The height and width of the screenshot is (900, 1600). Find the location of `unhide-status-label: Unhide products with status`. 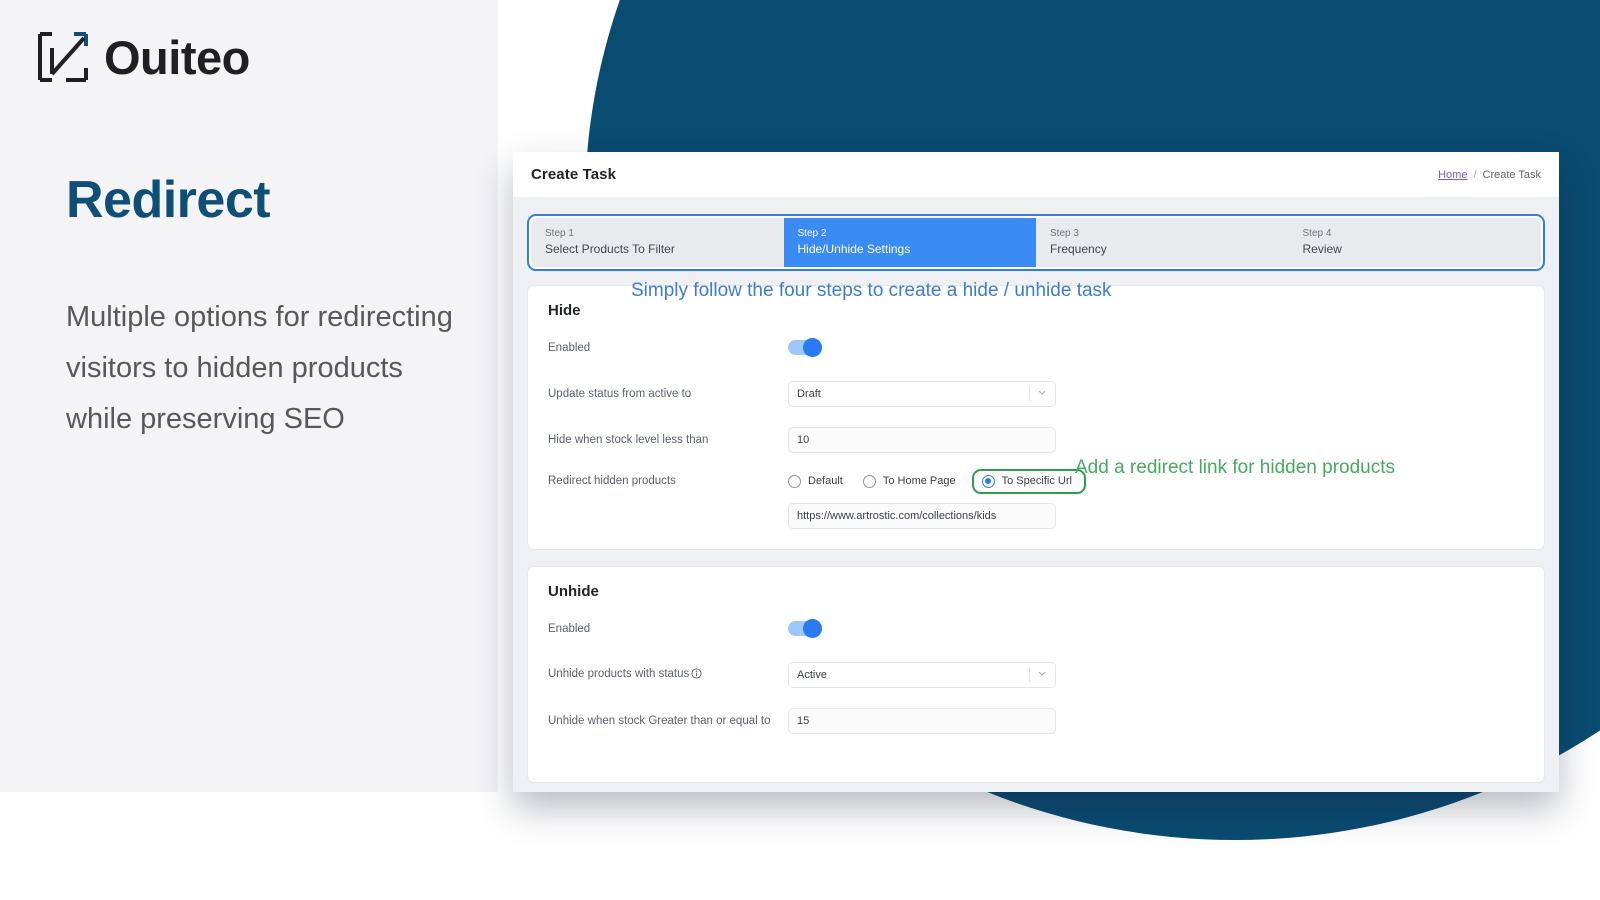

unhide-status-label: Unhide products with status is located at coordinates (668, 675).